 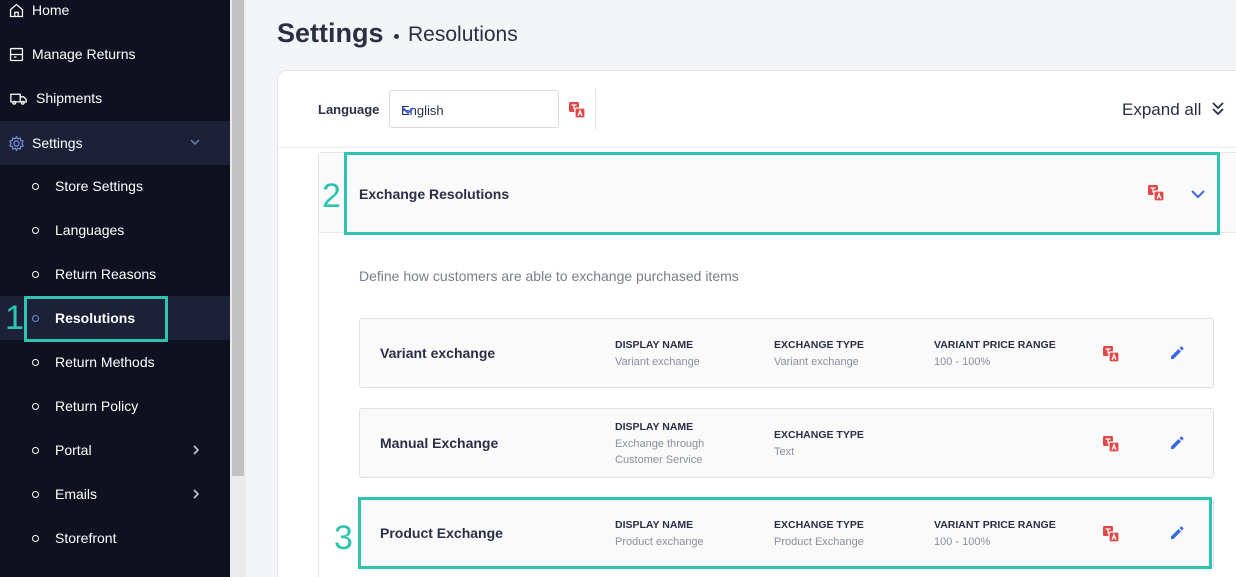 I want to click on price-range-column: VARIANT PRICE RANGE 100 - 100%, so click(x=995, y=354).